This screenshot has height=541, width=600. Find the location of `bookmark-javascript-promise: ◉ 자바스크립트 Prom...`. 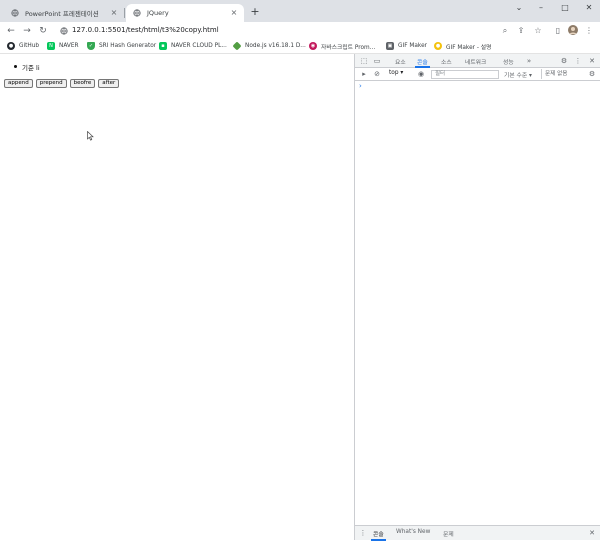

bookmark-javascript-promise: ◉ 자바스크립트 Prom... is located at coordinates (342, 46).